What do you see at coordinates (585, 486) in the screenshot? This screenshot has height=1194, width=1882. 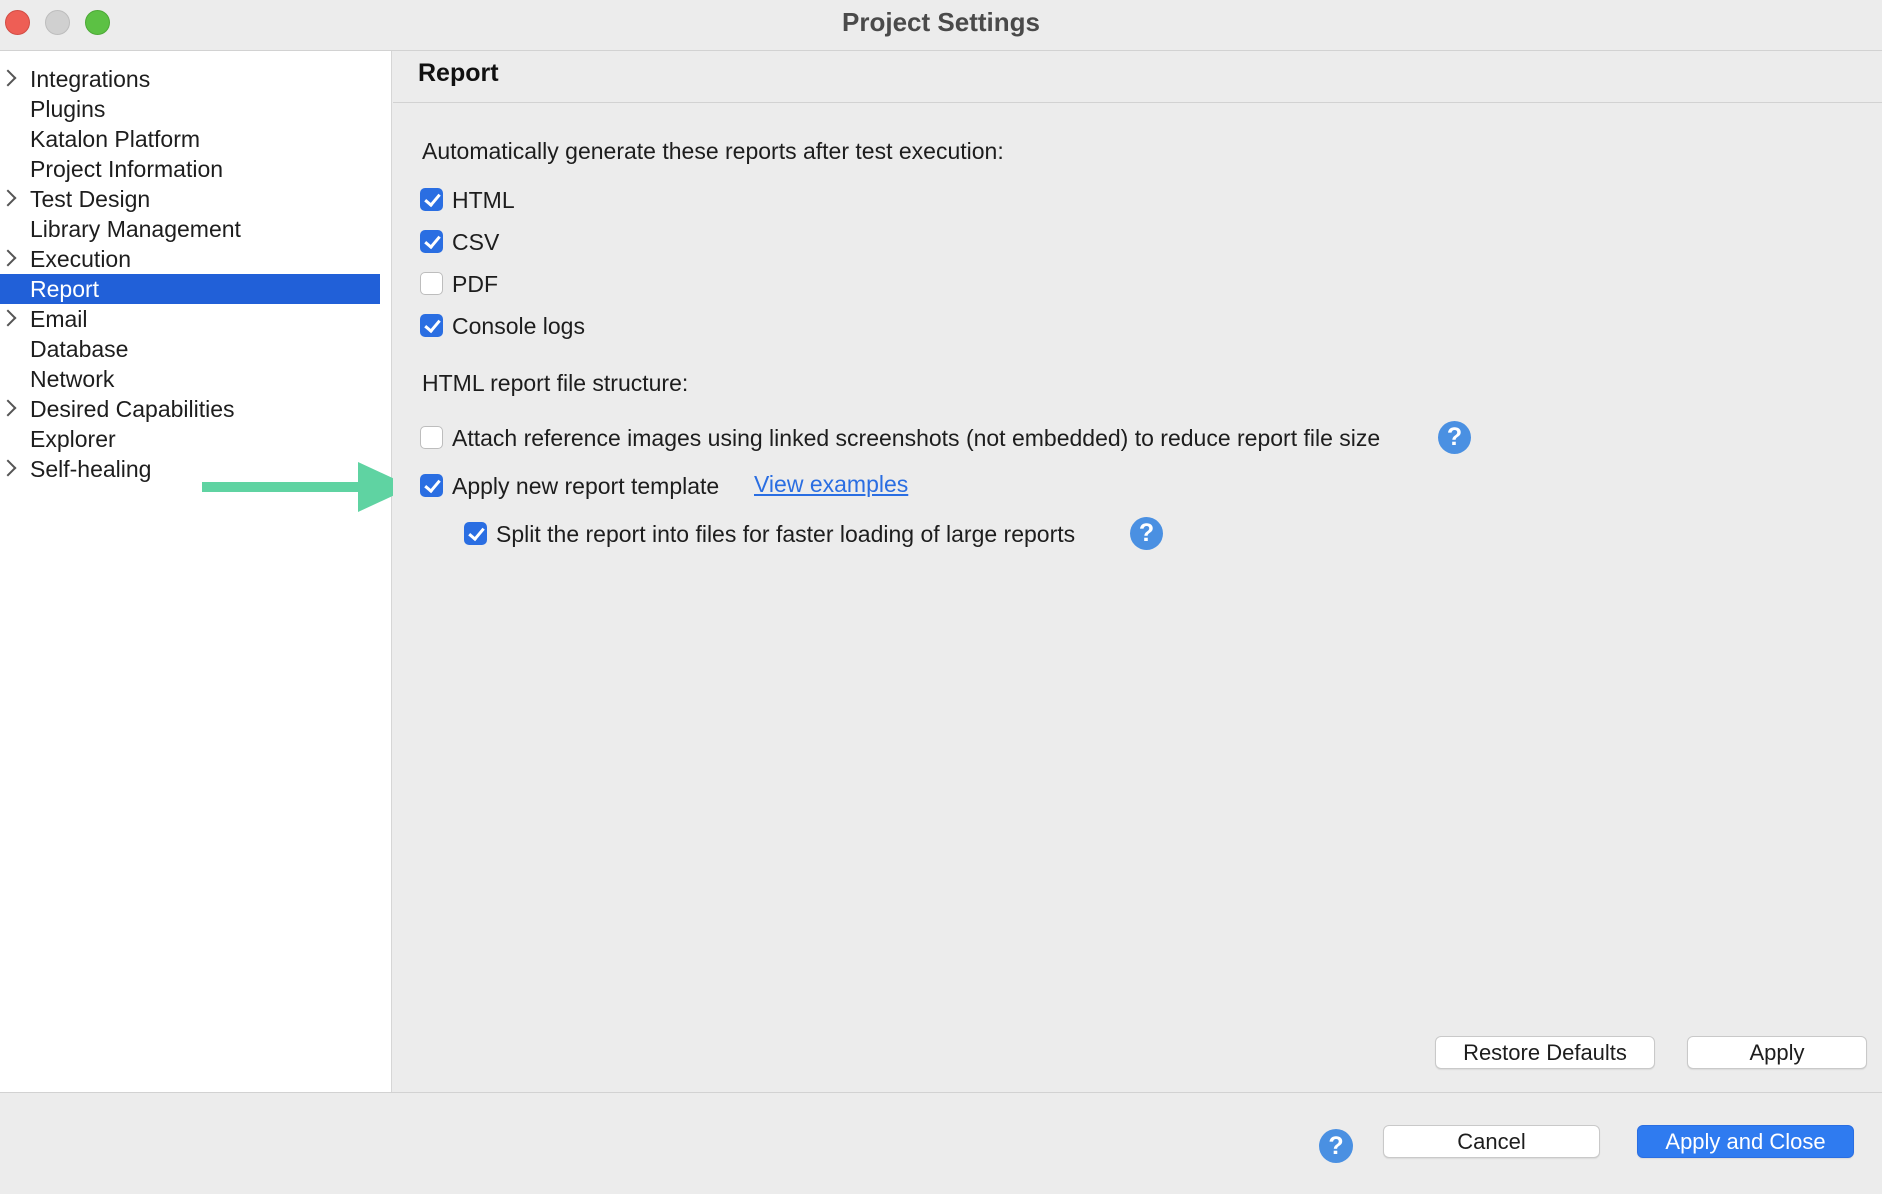 I see `apply-new-template-label: Apply new report template` at bounding box center [585, 486].